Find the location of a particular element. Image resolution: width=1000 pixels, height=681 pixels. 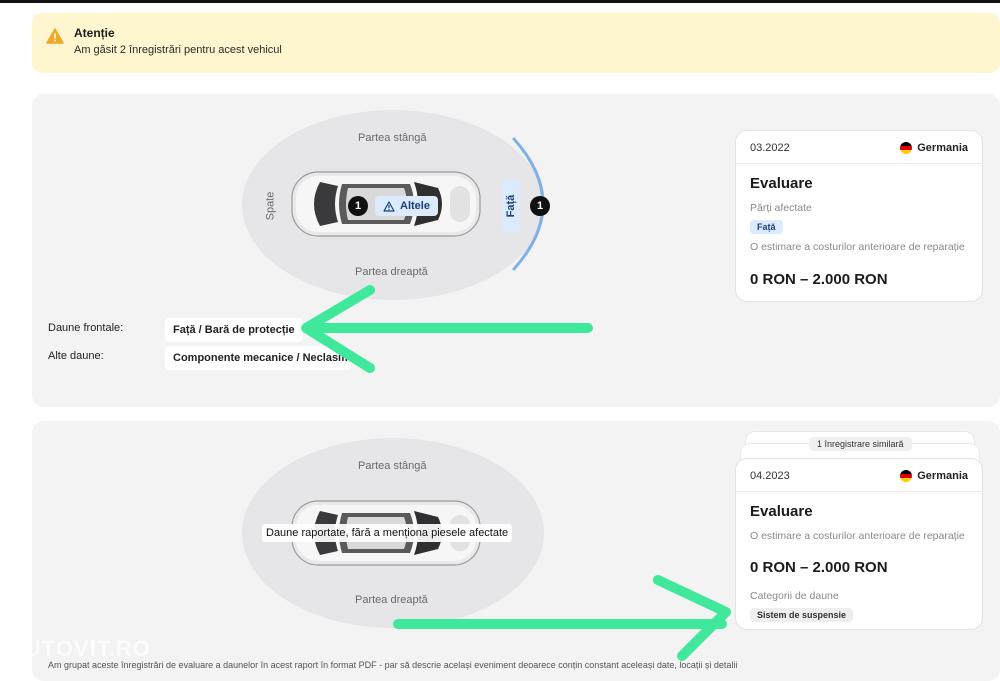

front-damage-label: Față is located at coordinates (511, 206).